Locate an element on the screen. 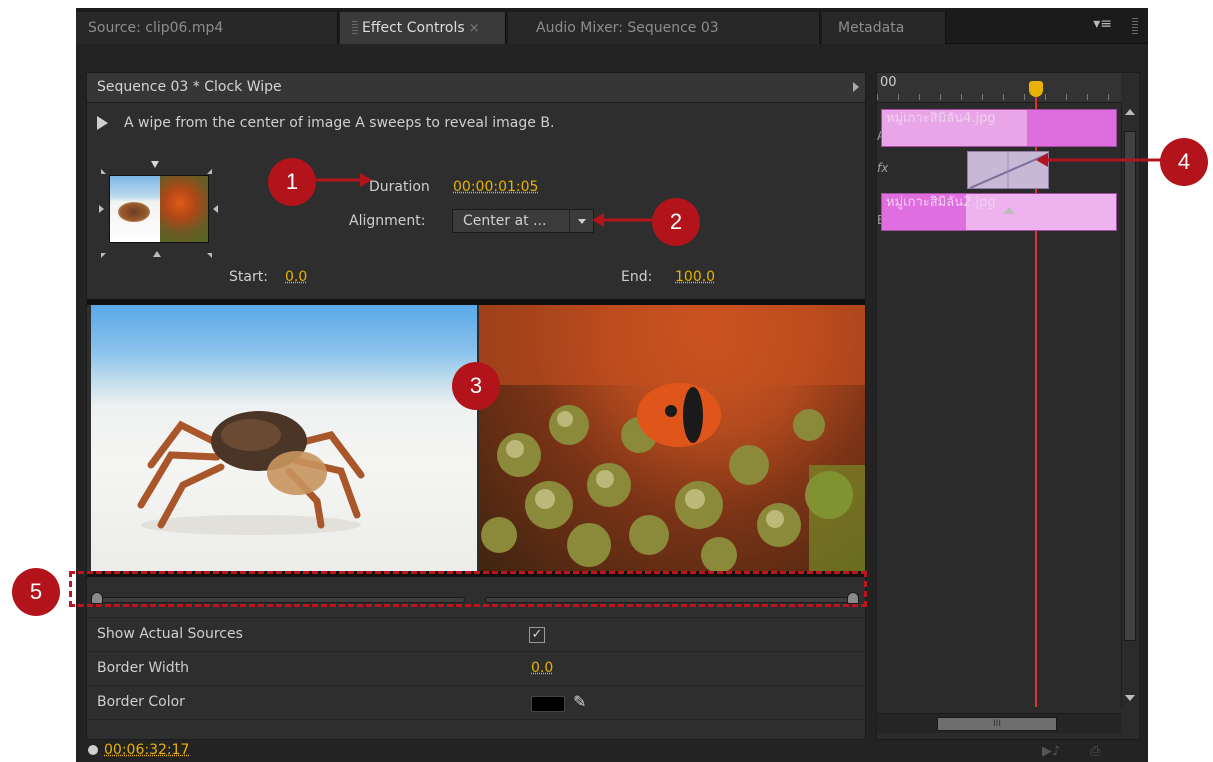 The height and width of the screenshot is (762, 1213). playhead-icon is located at coordinates (1036, 89).